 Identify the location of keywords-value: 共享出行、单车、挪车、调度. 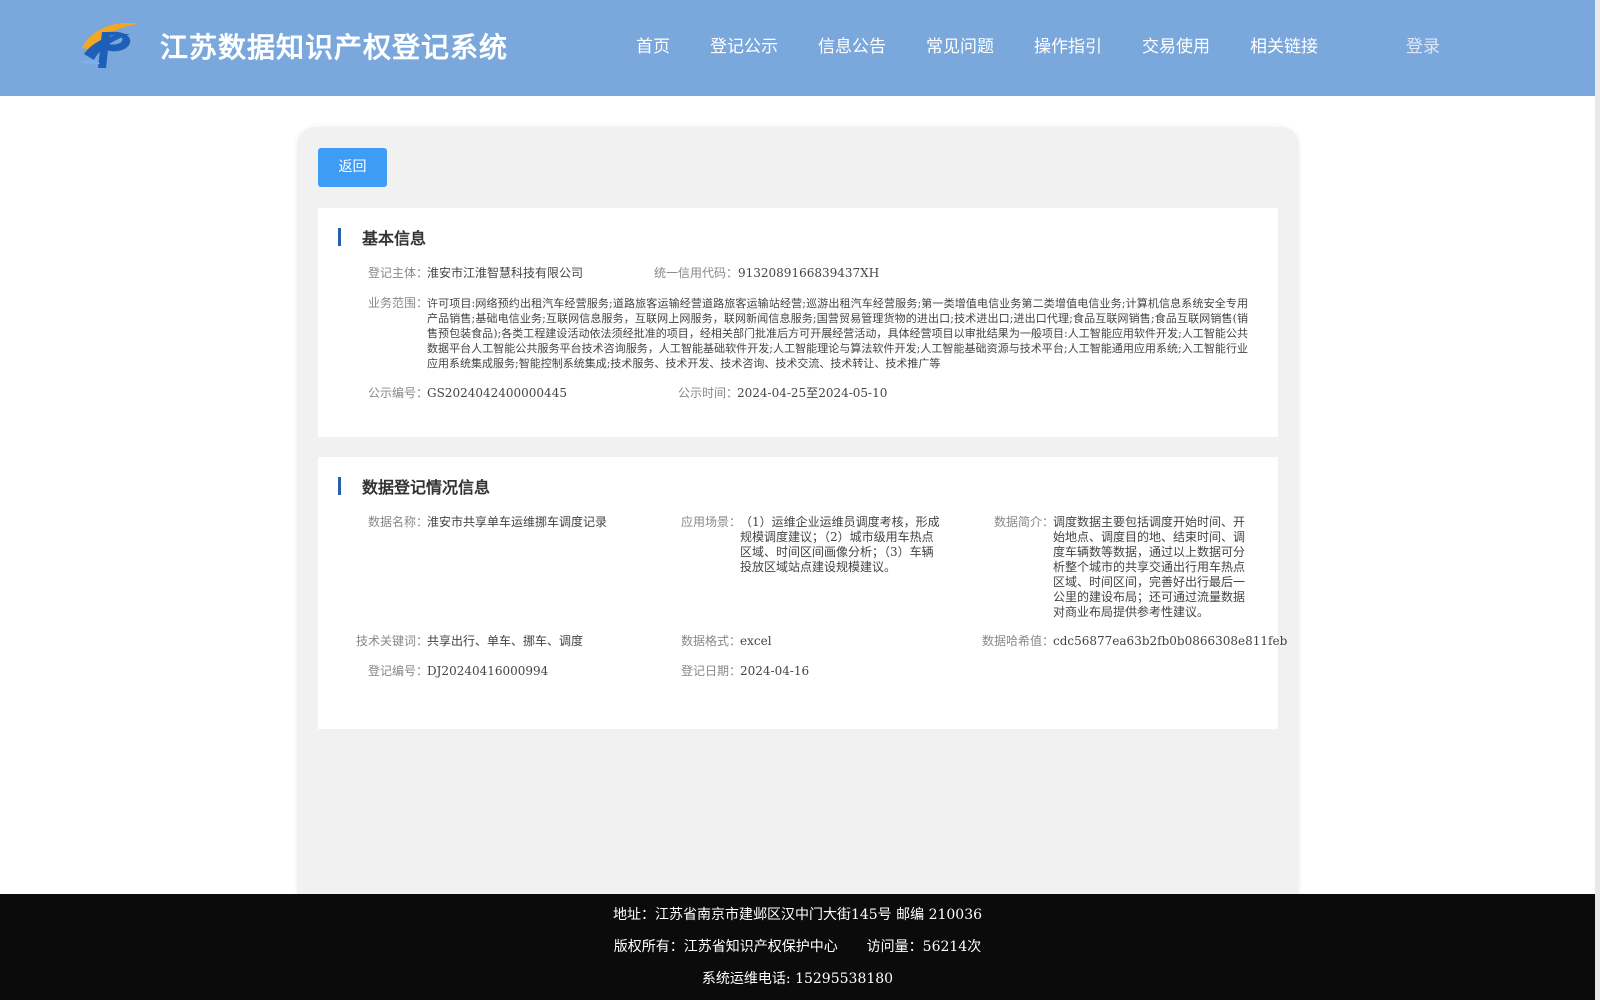
(505, 641).